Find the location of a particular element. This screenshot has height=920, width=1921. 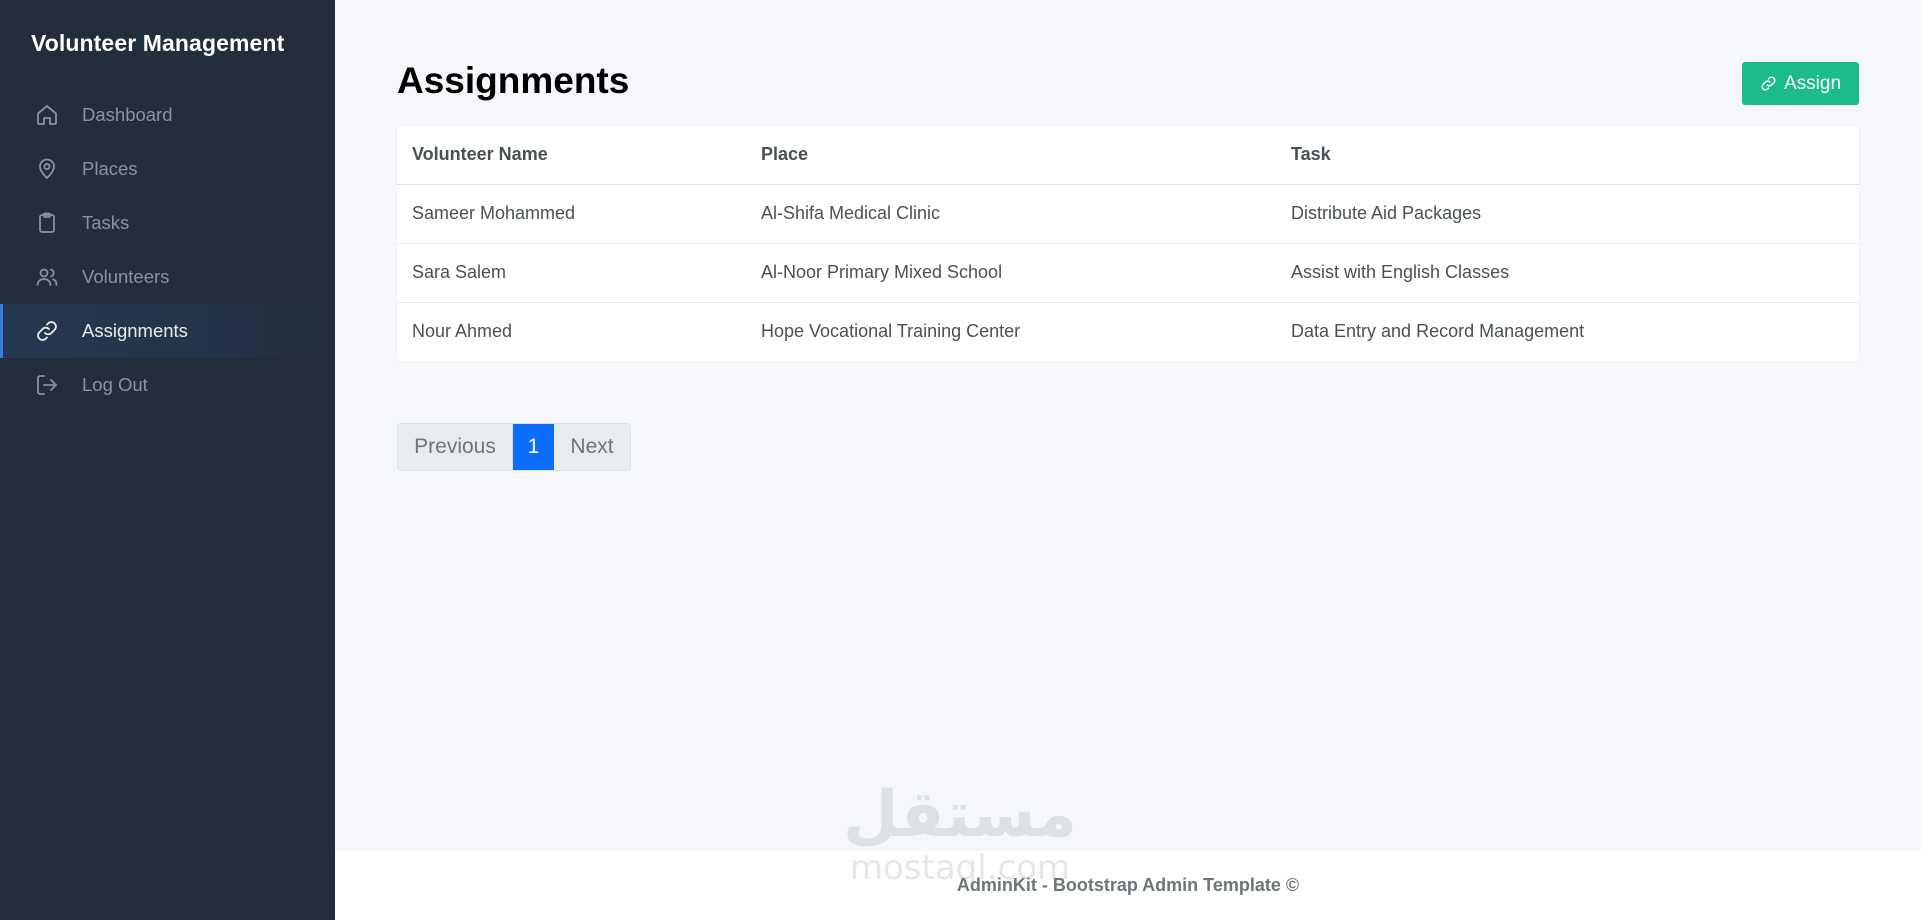

home-icon is located at coordinates (47, 115).